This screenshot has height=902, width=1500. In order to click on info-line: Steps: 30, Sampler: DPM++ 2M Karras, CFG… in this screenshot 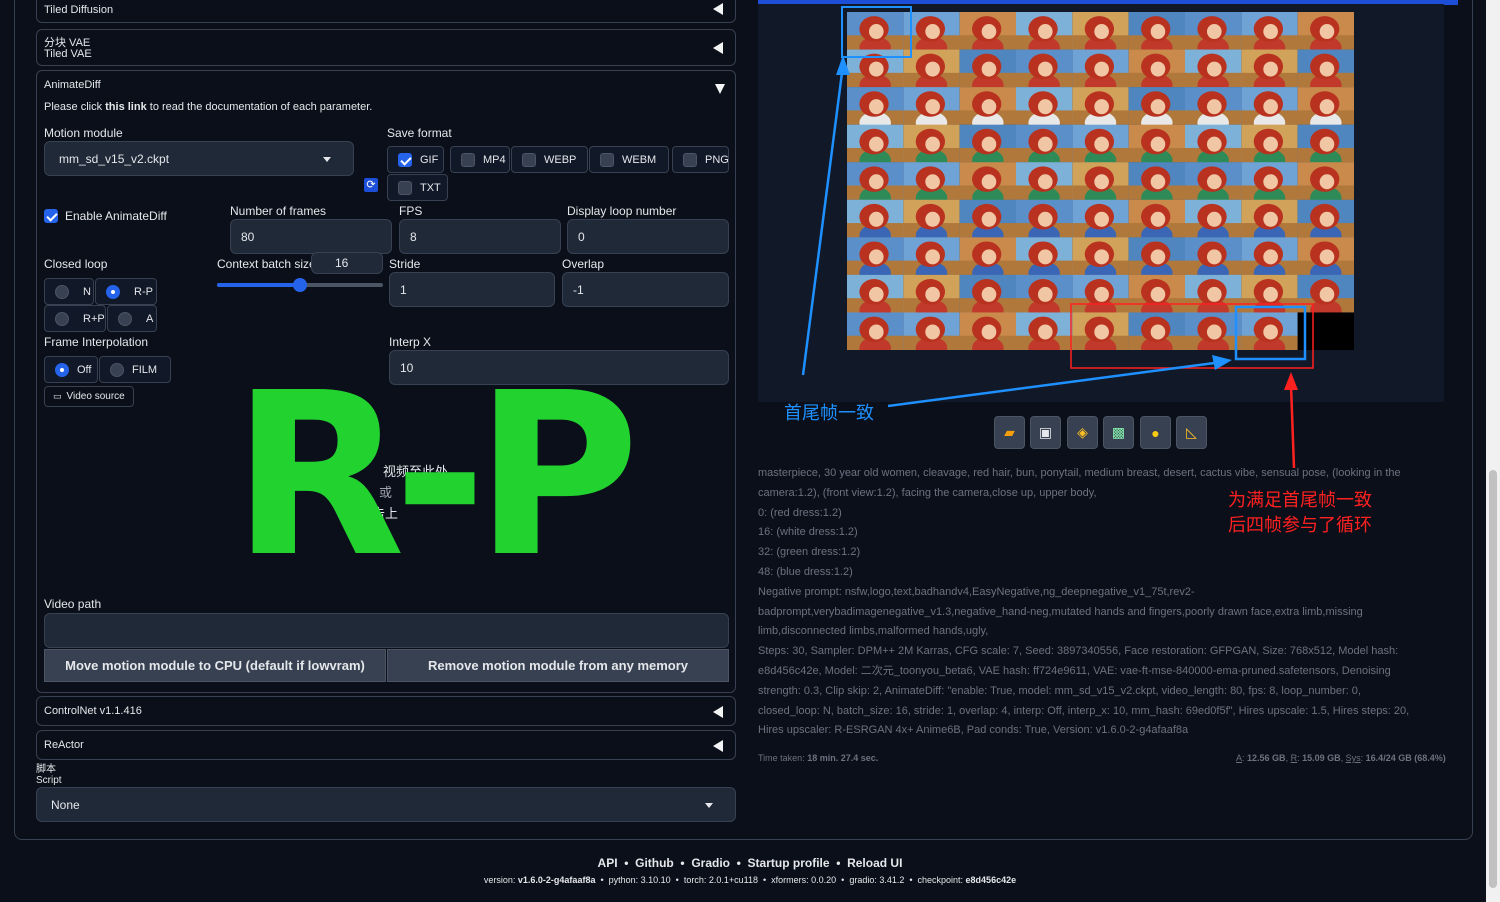, I will do `click(1078, 651)`.